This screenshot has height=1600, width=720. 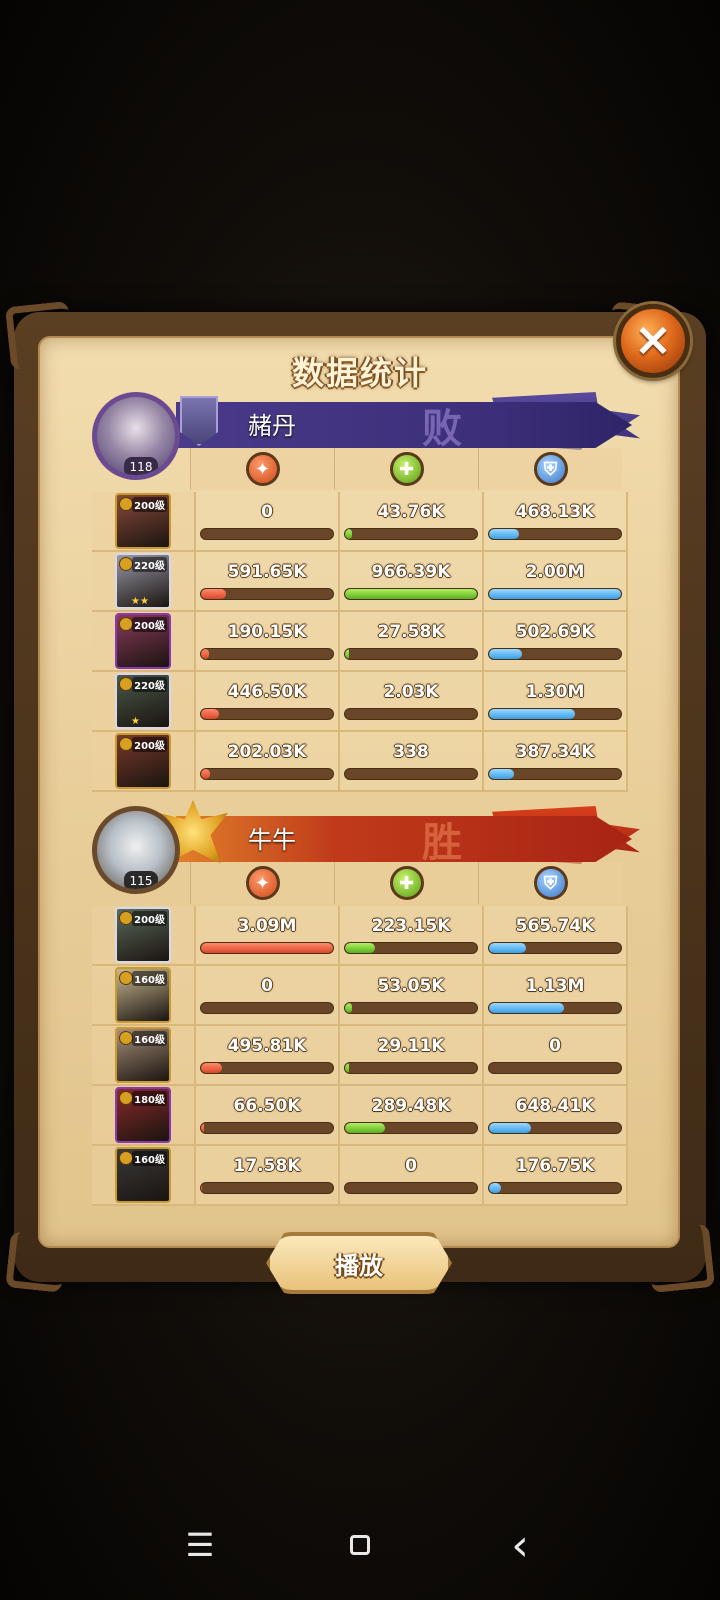 What do you see at coordinates (267, 1166) in the screenshot?
I see `damage-value: 17.58K` at bounding box center [267, 1166].